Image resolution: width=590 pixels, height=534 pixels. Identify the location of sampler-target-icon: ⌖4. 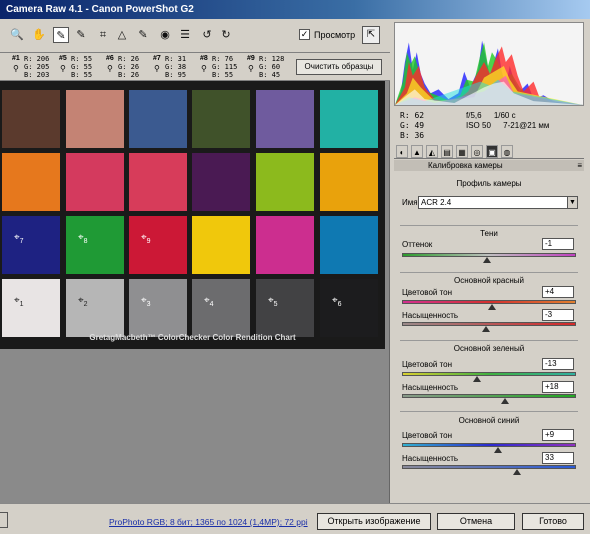
(209, 301).